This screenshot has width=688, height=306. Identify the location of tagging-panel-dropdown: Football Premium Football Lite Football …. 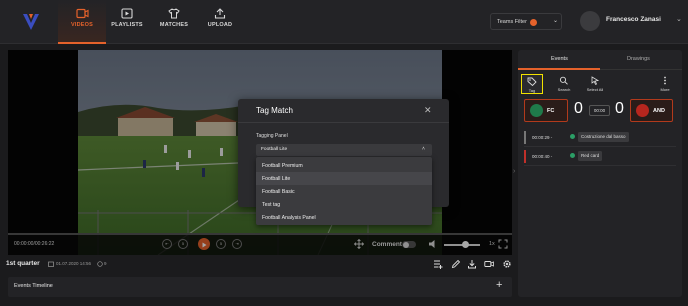
(344, 191).